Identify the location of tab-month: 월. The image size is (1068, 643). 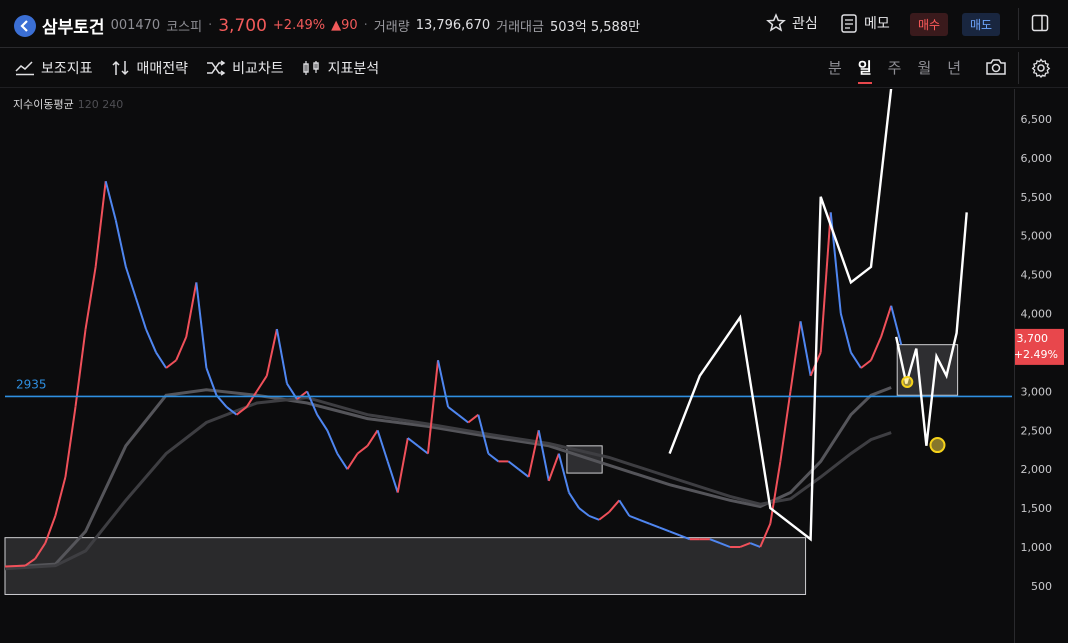
(924, 67).